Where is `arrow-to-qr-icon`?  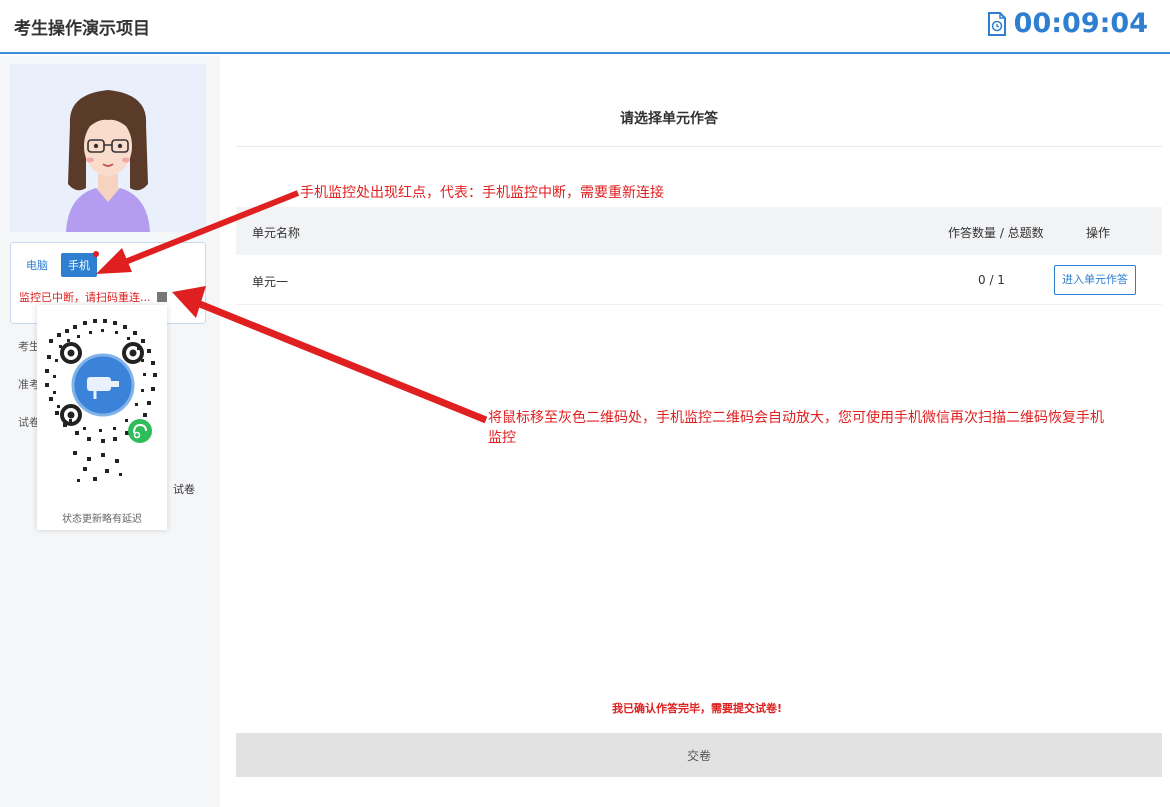
arrow-to-qr-icon is located at coordinates (338, 360).